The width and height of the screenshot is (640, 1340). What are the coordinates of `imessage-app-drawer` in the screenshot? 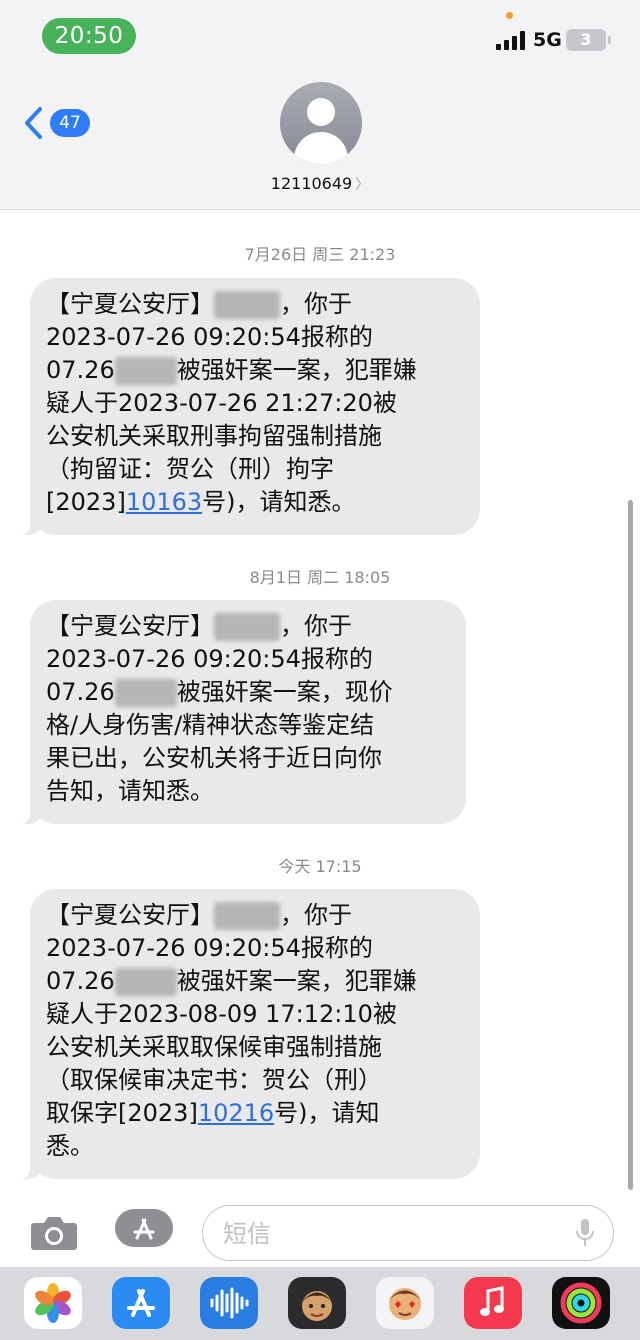 It's located at (320, 1303).